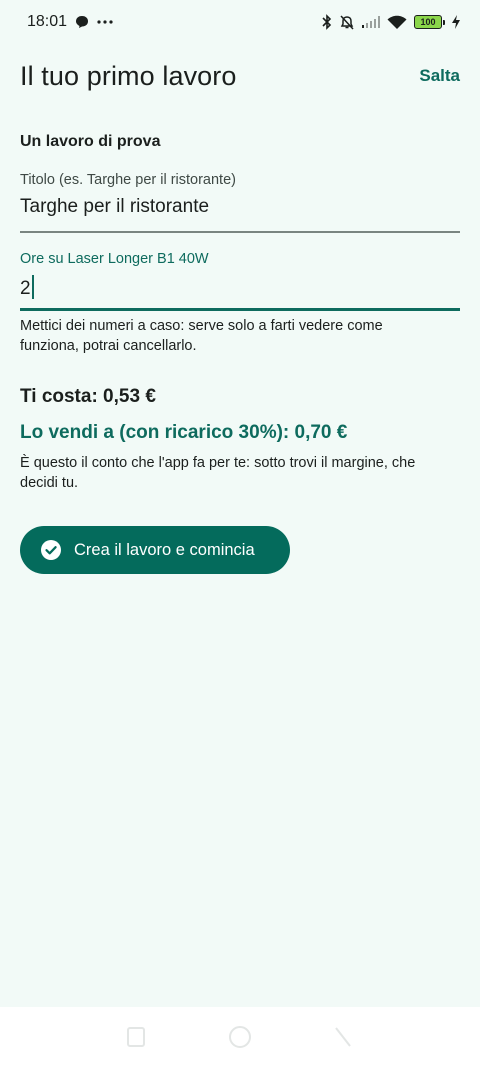  Describe the element at coordinates (240, 287) in the screenshot. I see `hours-field-input: 2` at that location.